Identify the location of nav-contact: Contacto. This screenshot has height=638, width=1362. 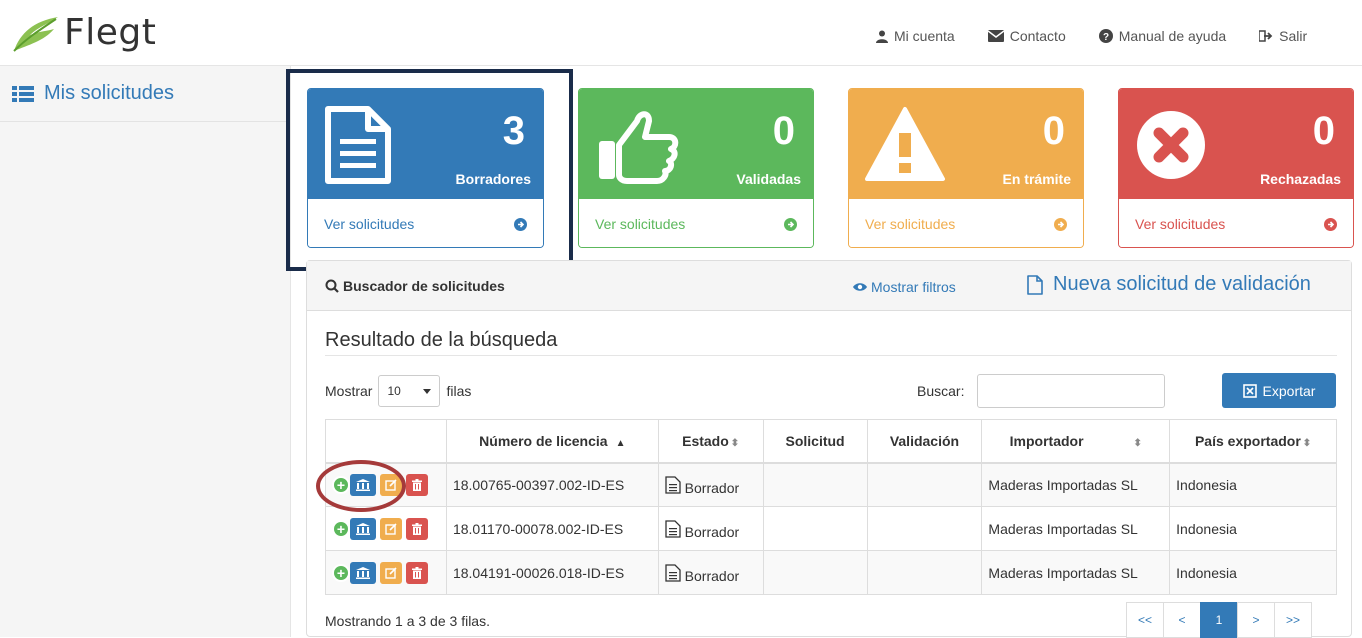
(1026, 36).